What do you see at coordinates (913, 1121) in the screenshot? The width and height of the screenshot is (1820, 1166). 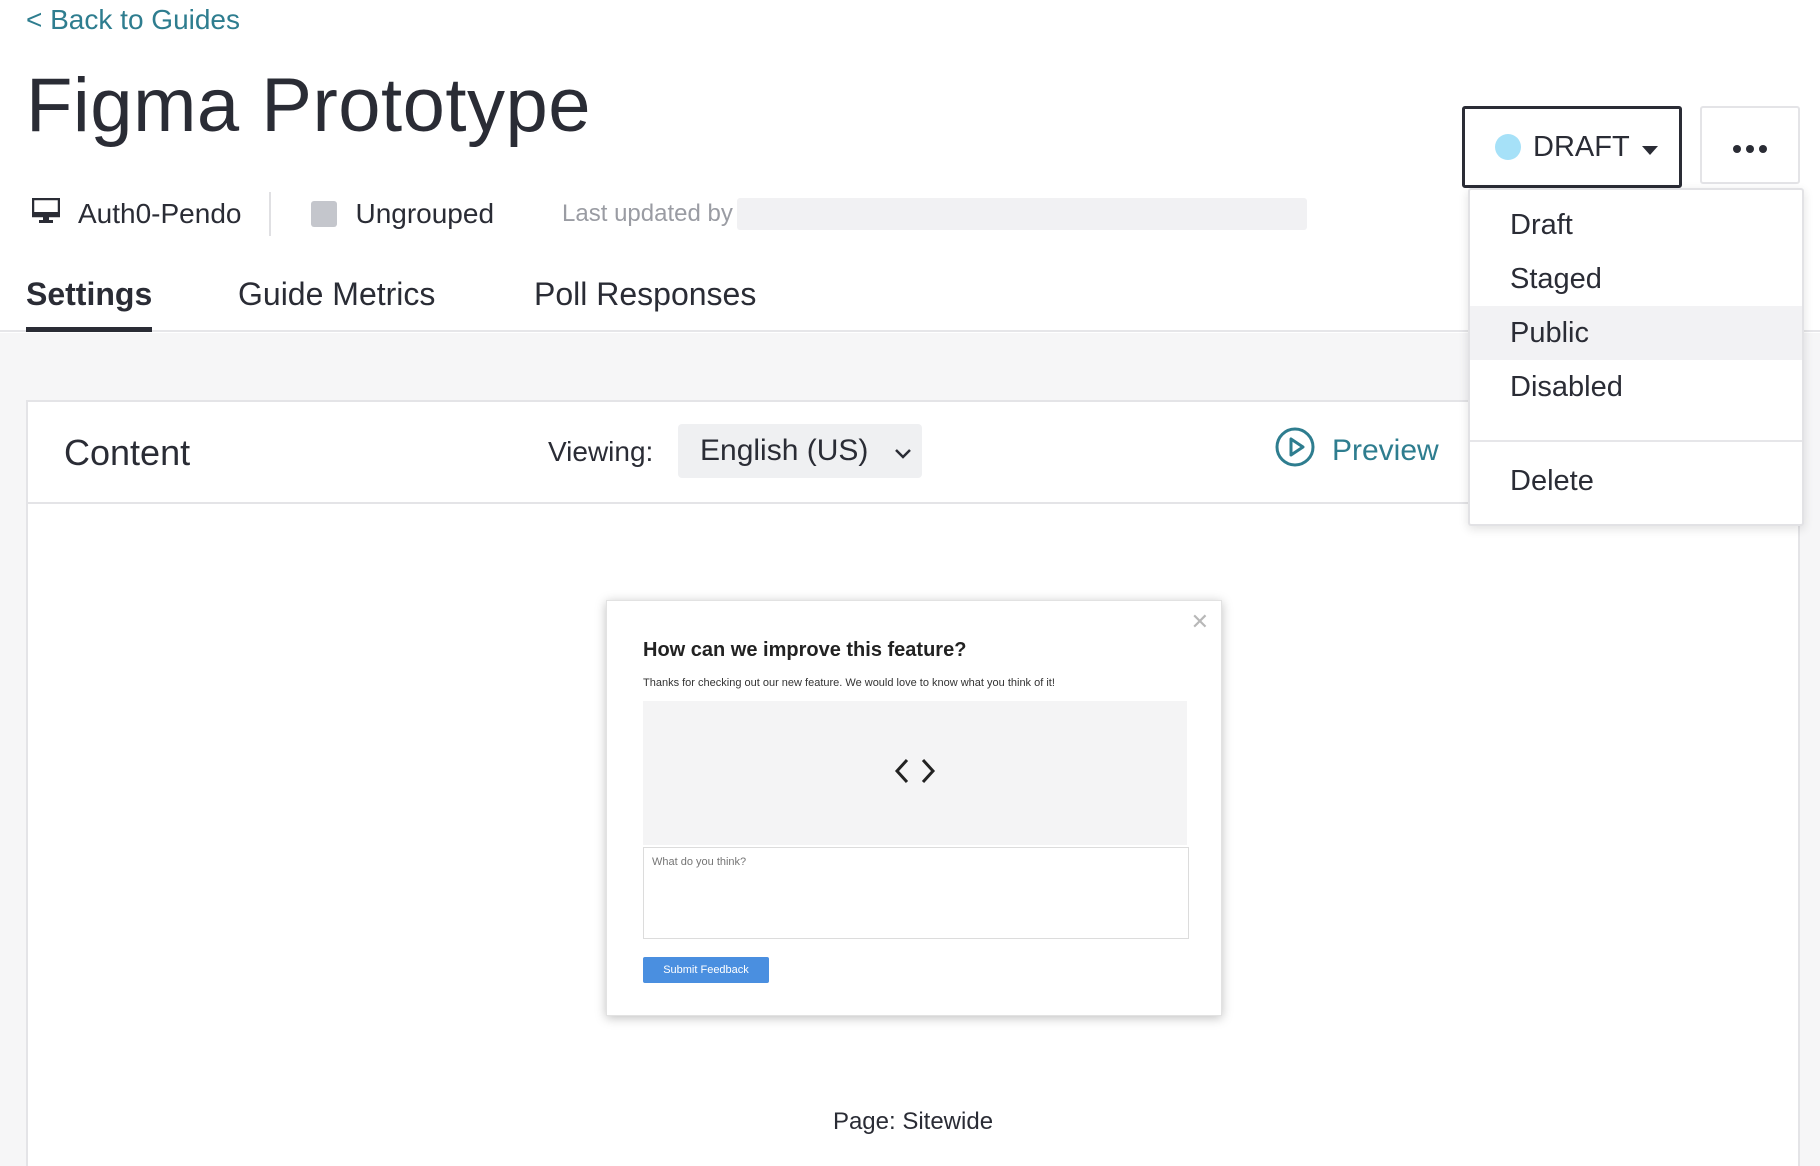 I see `page-scope-label: Page: Sitewide` at bounding box center [913, 1121].